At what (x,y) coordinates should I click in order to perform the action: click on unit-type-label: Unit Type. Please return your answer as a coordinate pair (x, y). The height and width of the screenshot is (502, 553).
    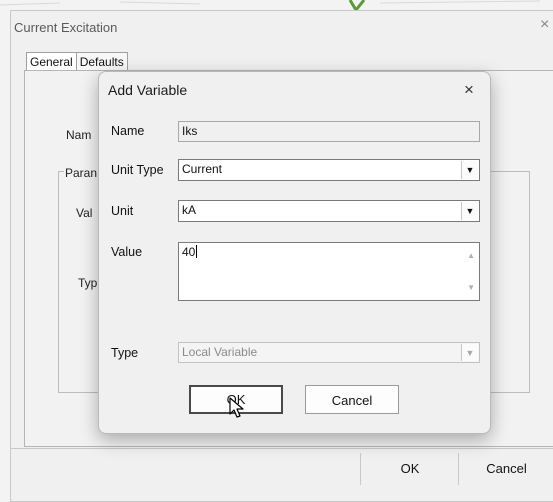
    Looking at the image, I should click on (137, 170).